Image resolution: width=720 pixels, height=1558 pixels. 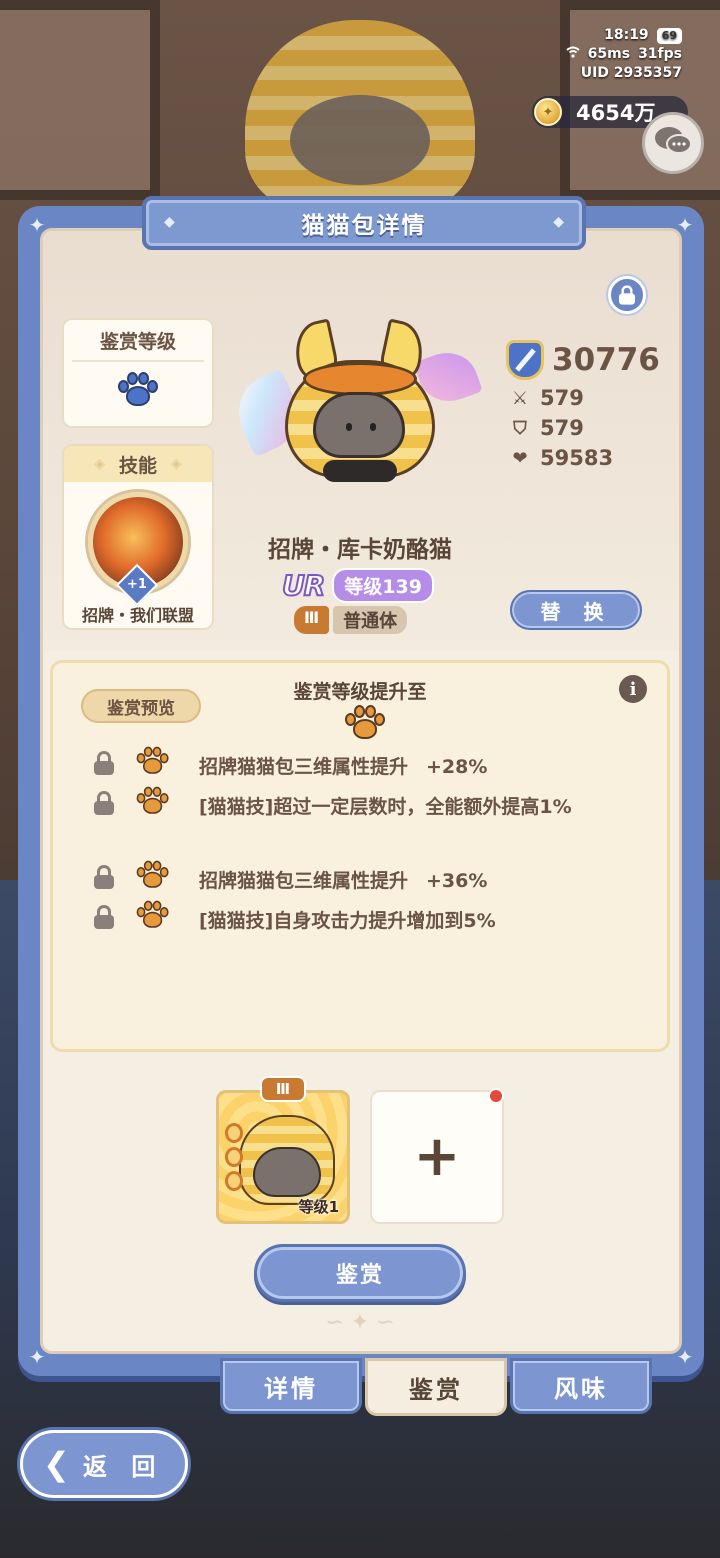 What do you see at coordinates (137, 465) in the screenshot?
I see `skill-title: 技能` at bounding box center [137, 465].